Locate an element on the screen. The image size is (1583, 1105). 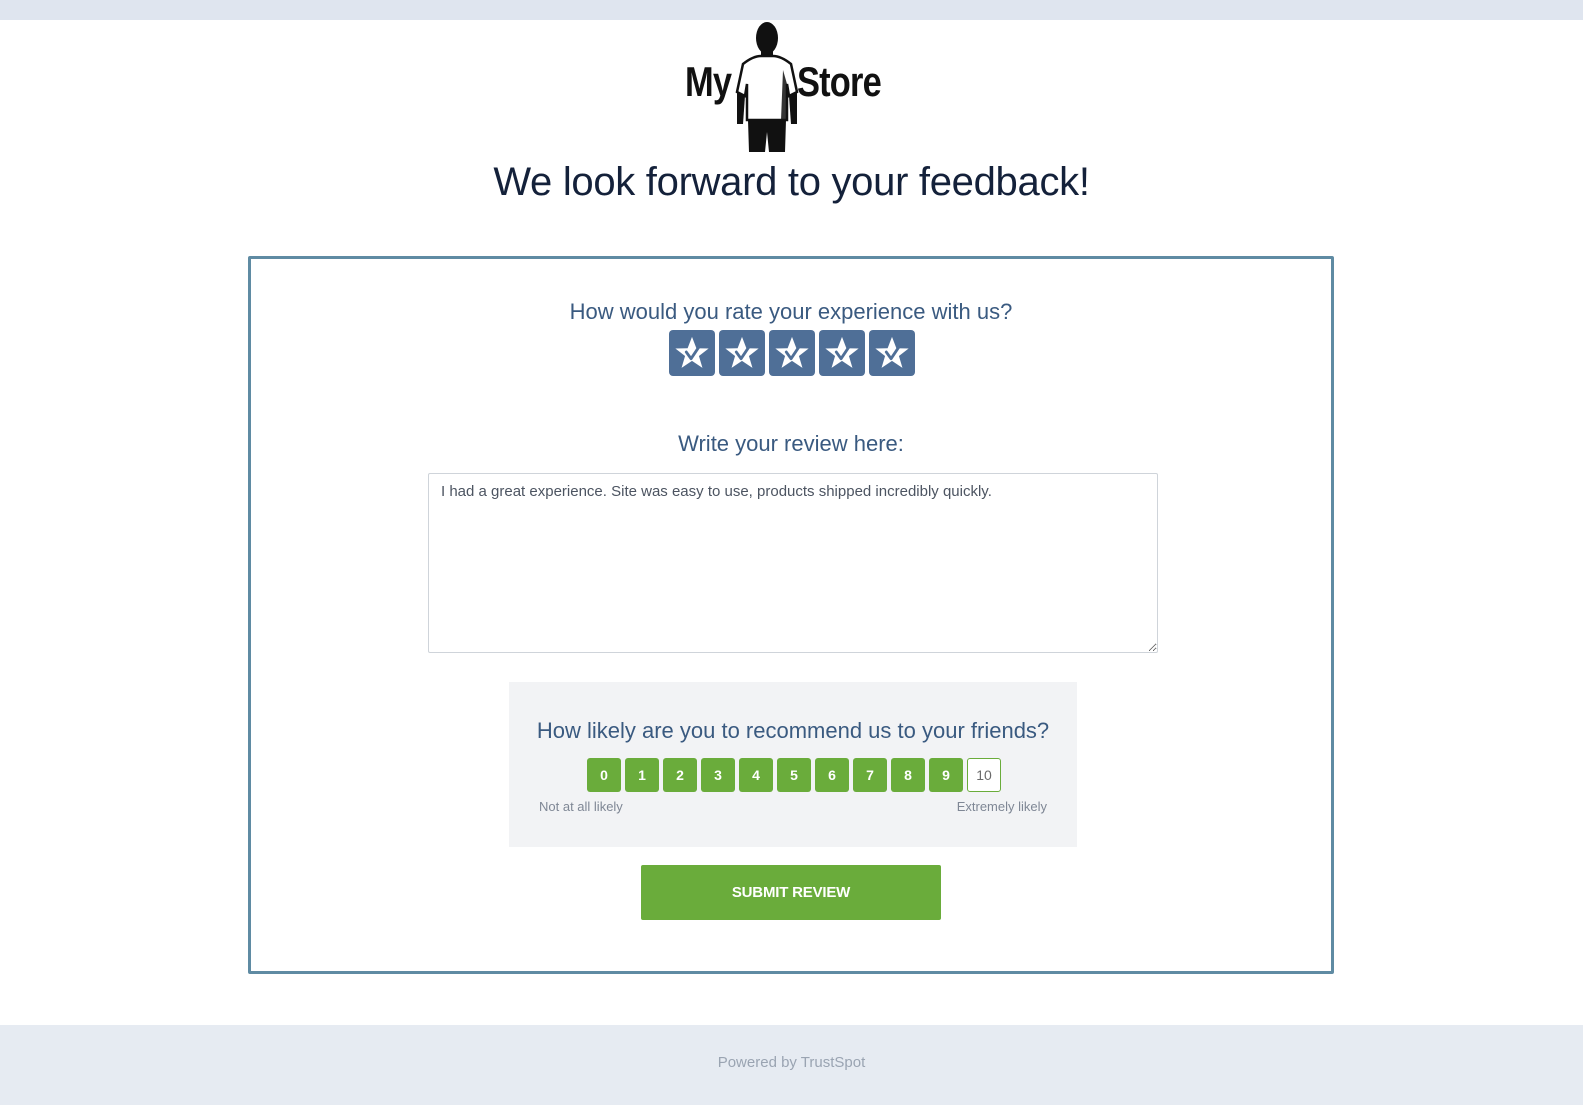
nps-option: 8 is located at coordinates (908, 775).